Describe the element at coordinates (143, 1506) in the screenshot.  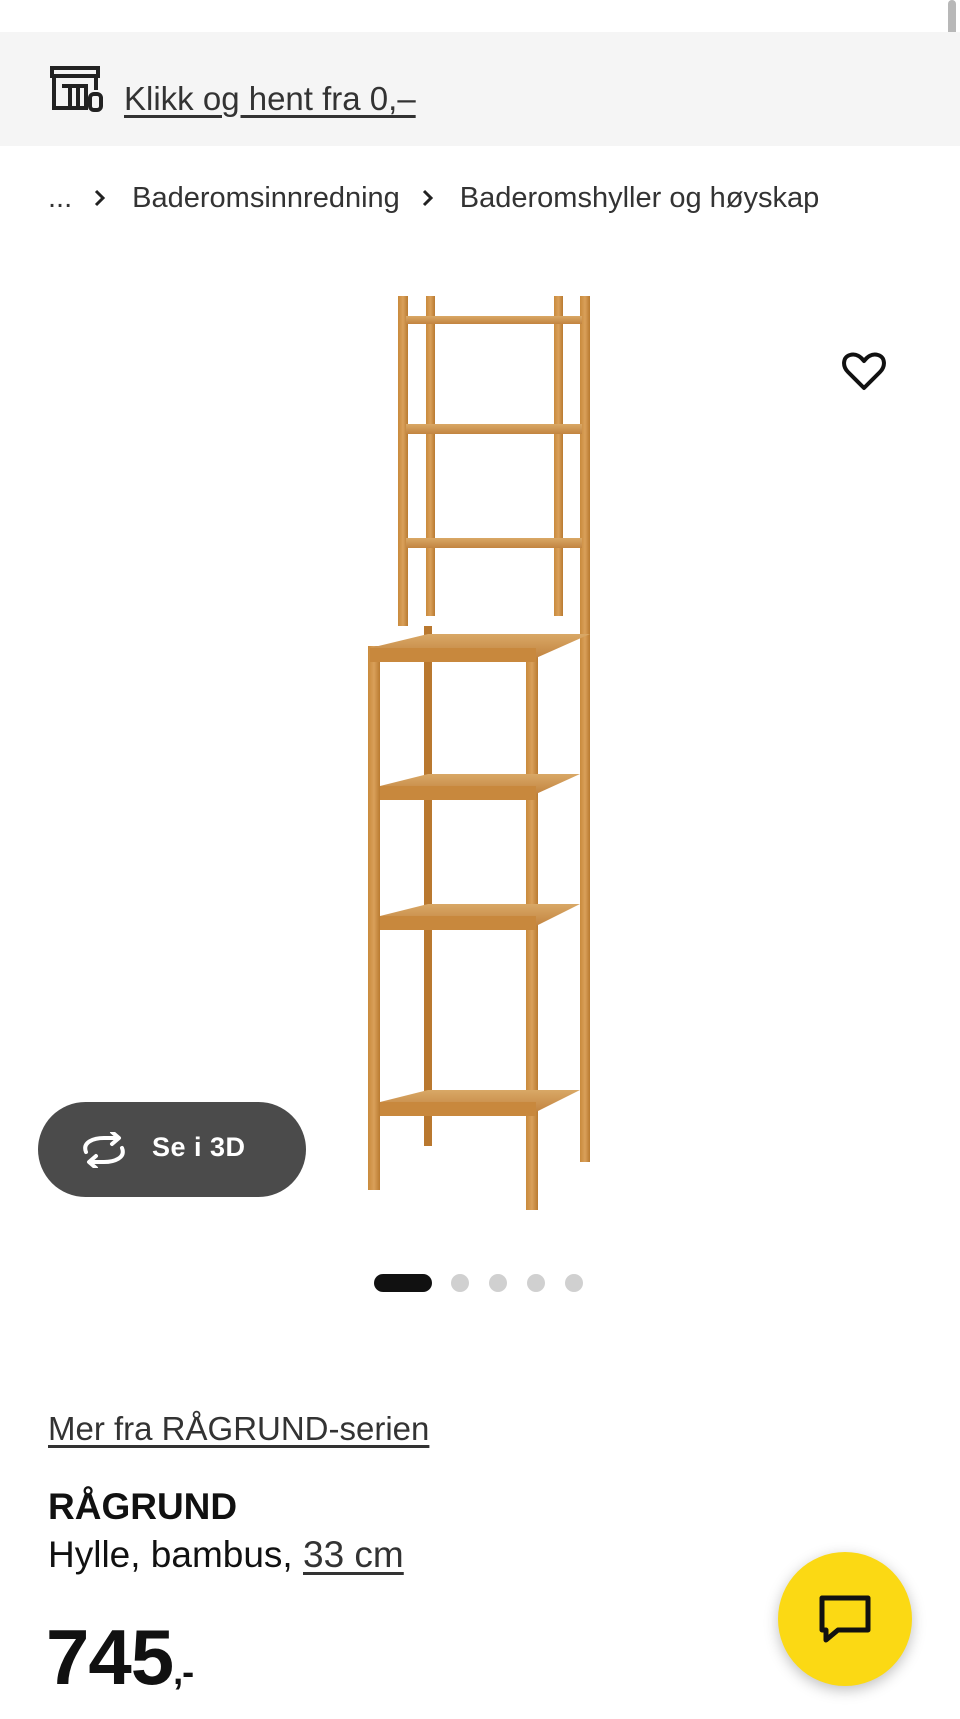
I see `product-name: RÅGRUND` at that location.